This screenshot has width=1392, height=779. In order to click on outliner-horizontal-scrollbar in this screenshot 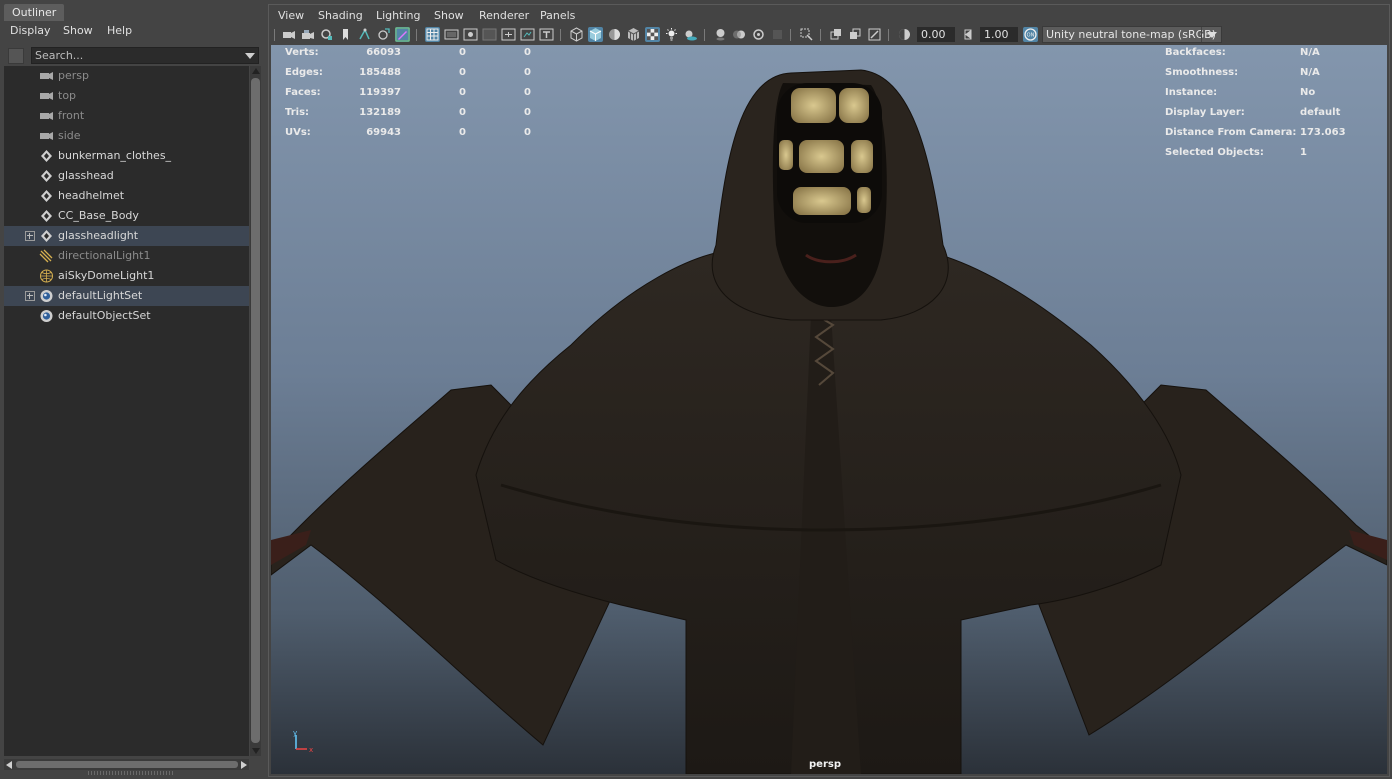, I will do `click(126, 764)`.